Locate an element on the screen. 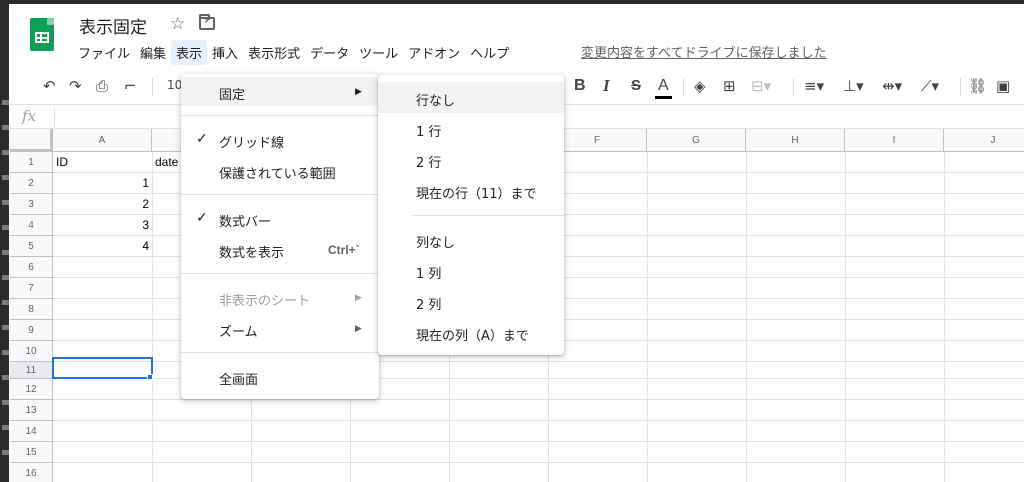 The height and width of the screenshot is (482, 1024). view-menu-gridlines: ✓ グリッド線 is located at coordinates (280, 140).